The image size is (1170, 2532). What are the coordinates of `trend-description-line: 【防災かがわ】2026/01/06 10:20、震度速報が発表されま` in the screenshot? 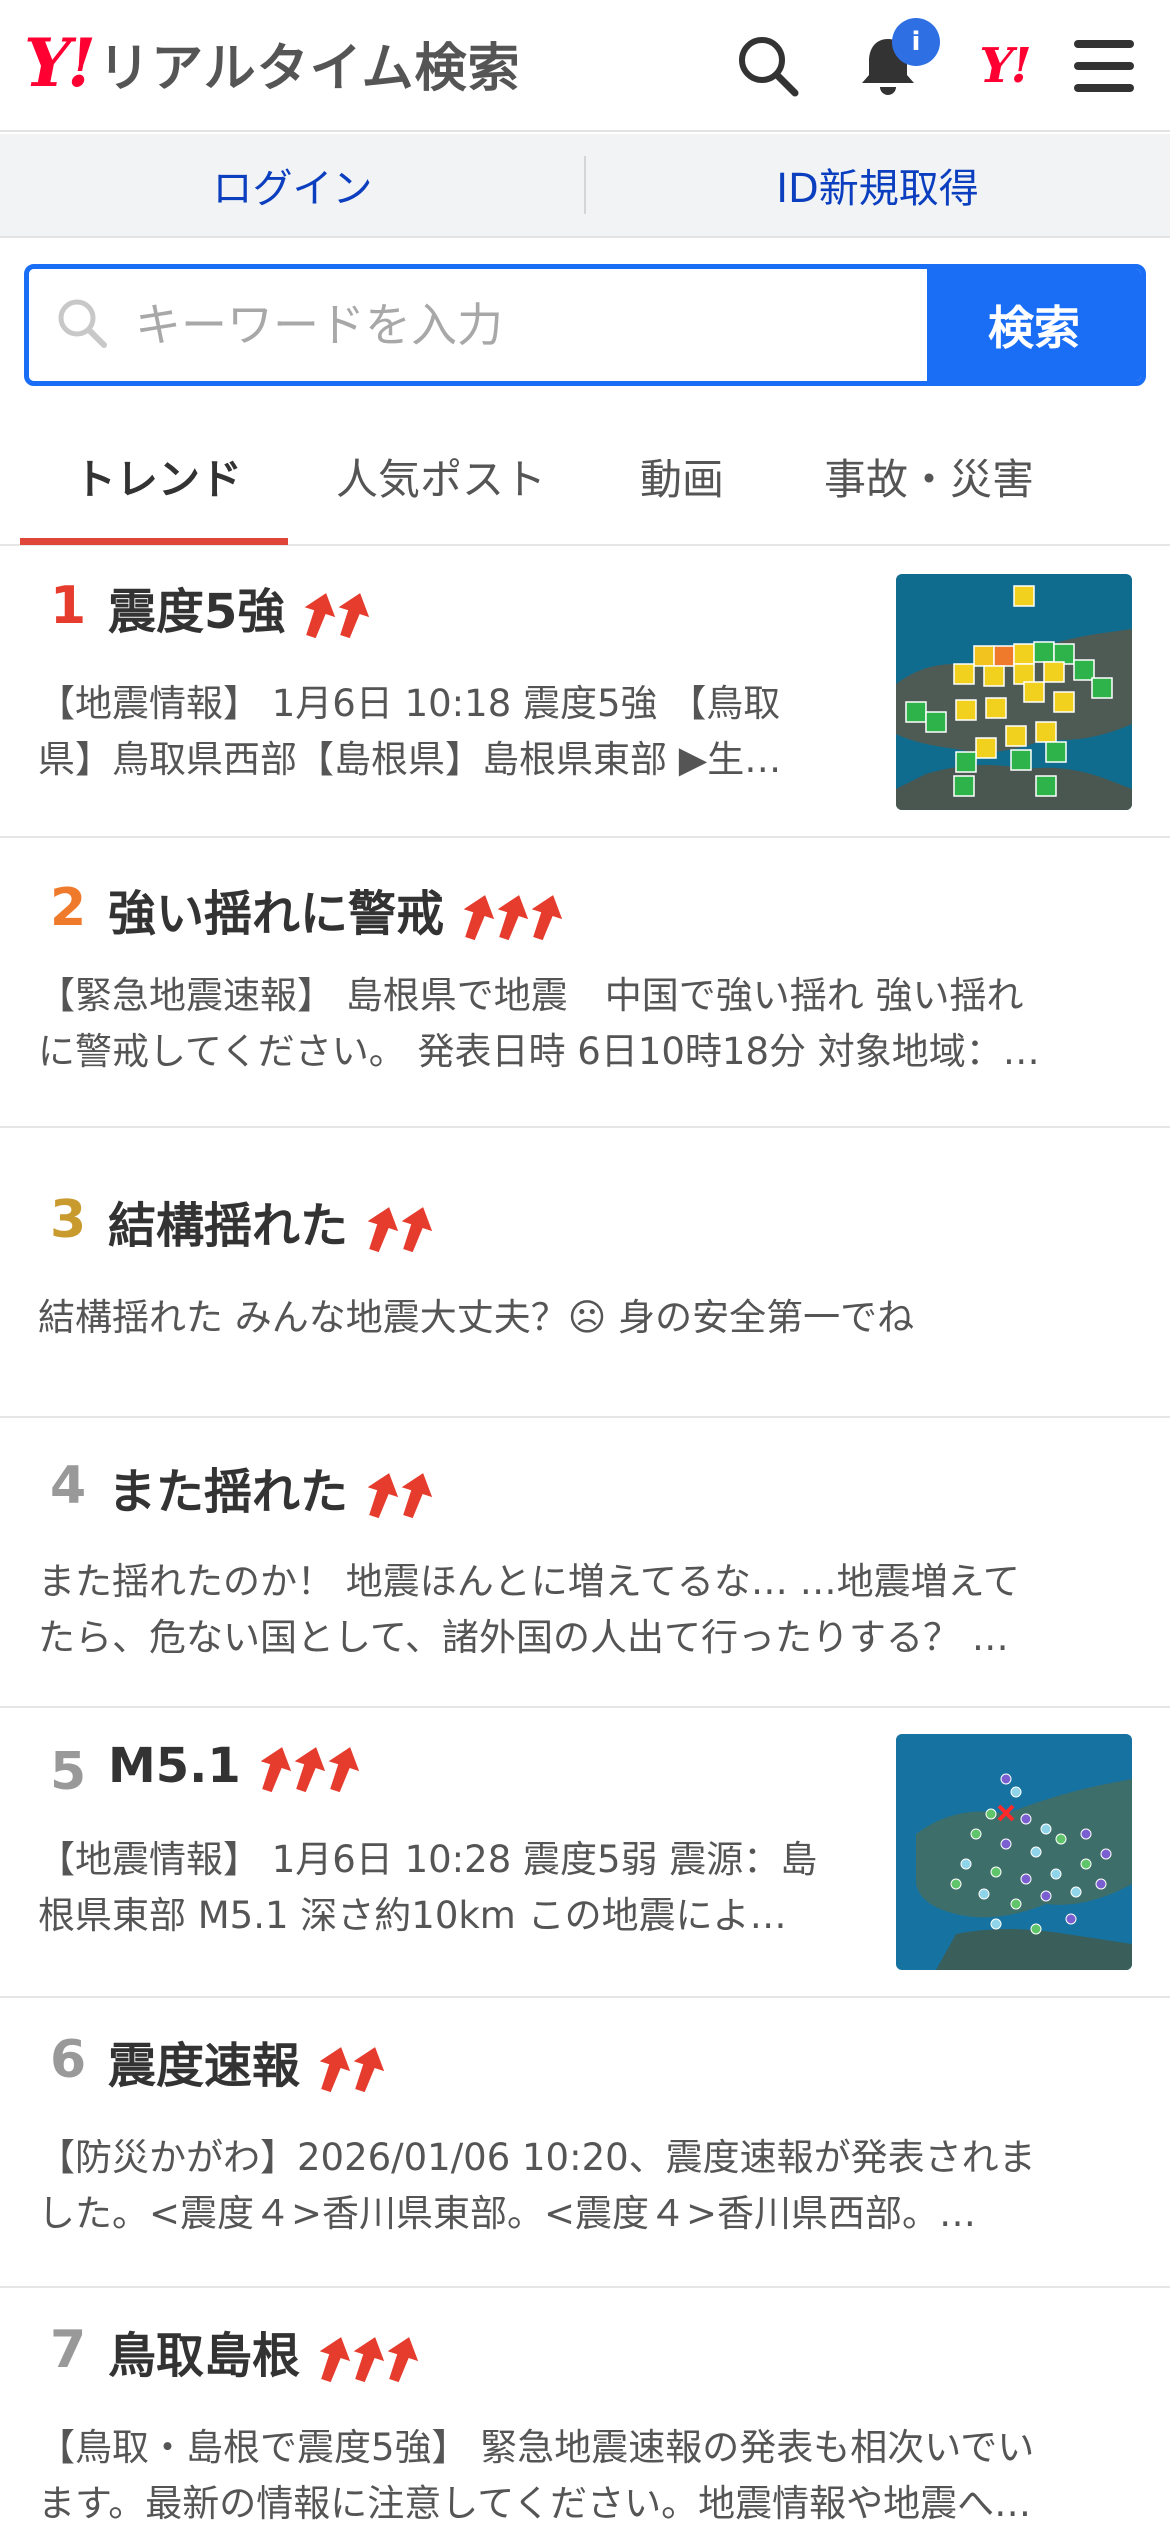 It's located at (537, 2157).